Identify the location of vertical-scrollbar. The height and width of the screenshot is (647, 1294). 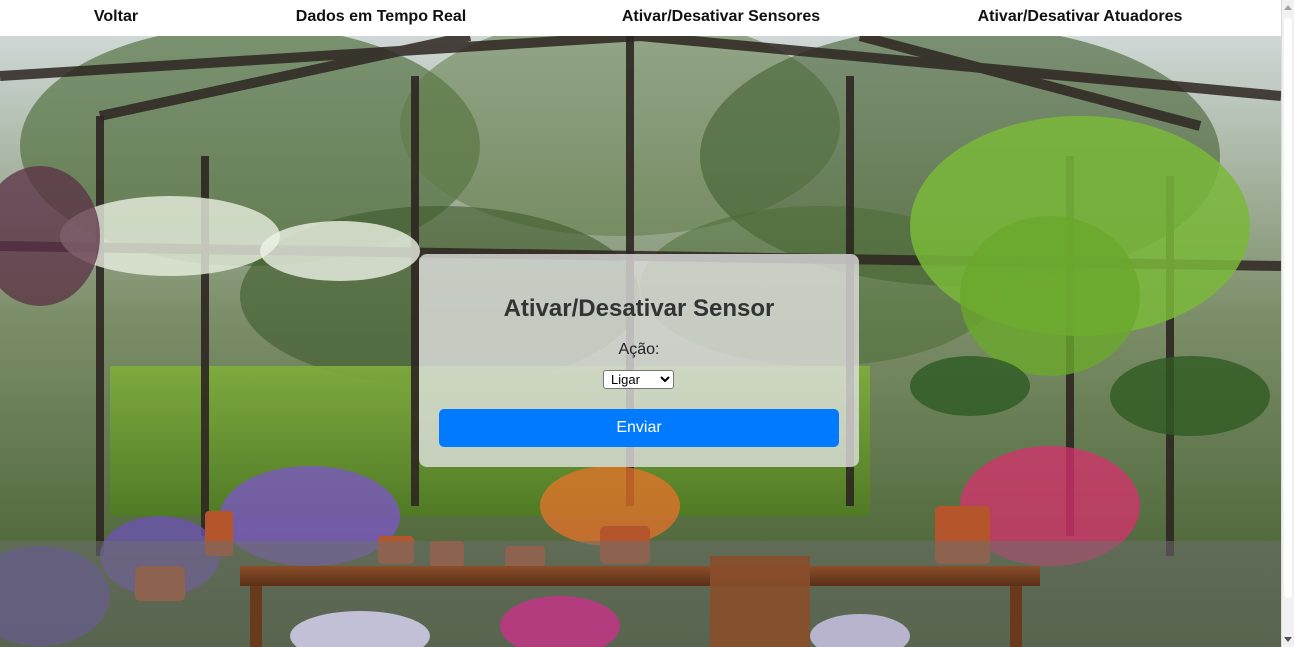
(1287, 323).